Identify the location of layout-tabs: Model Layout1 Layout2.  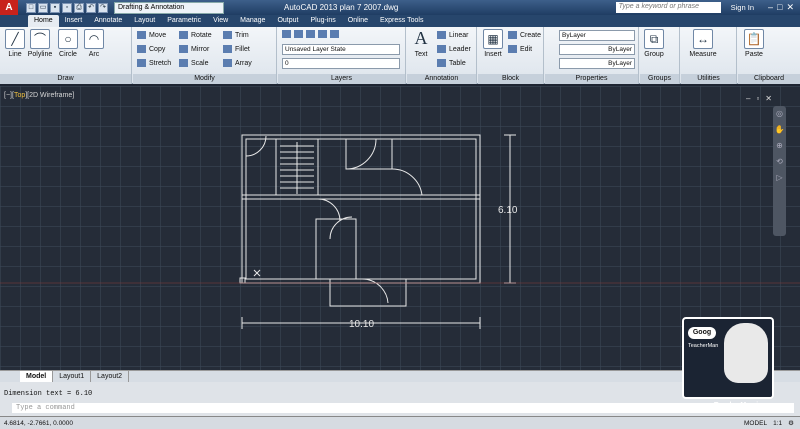
(400, 376).